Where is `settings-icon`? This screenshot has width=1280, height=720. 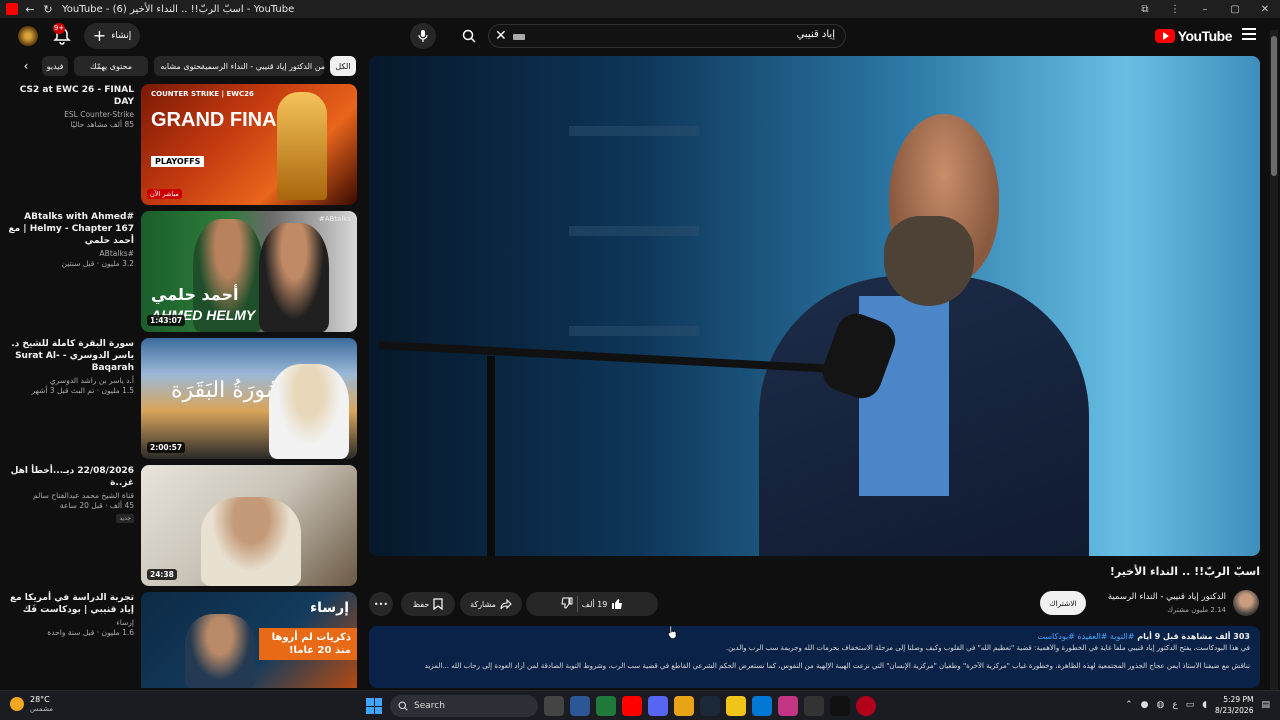
settings-icon is located at coordinates (814, 706).